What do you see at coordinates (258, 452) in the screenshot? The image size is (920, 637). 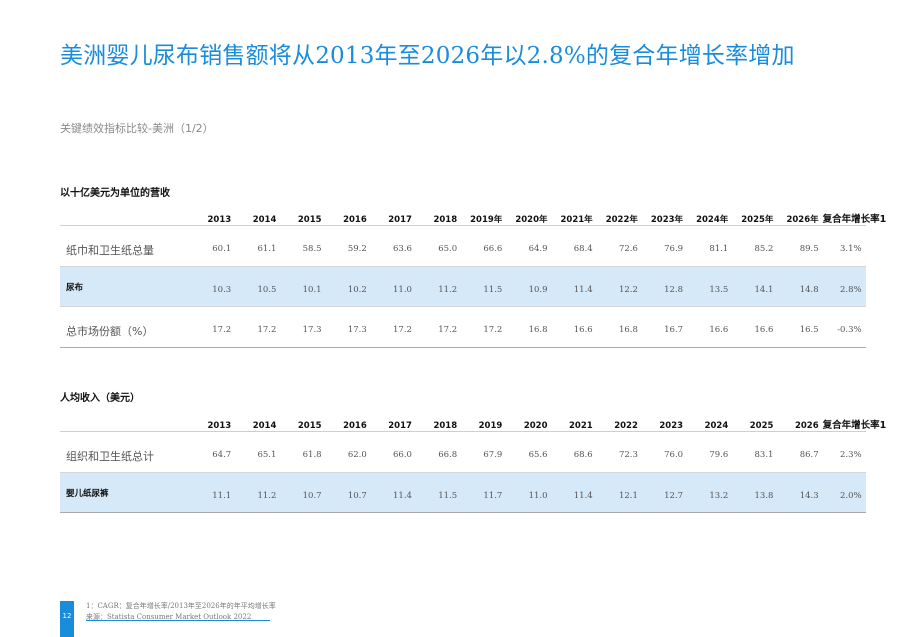 I see `value-cell: 65.1` at bounding box center [258, 452].